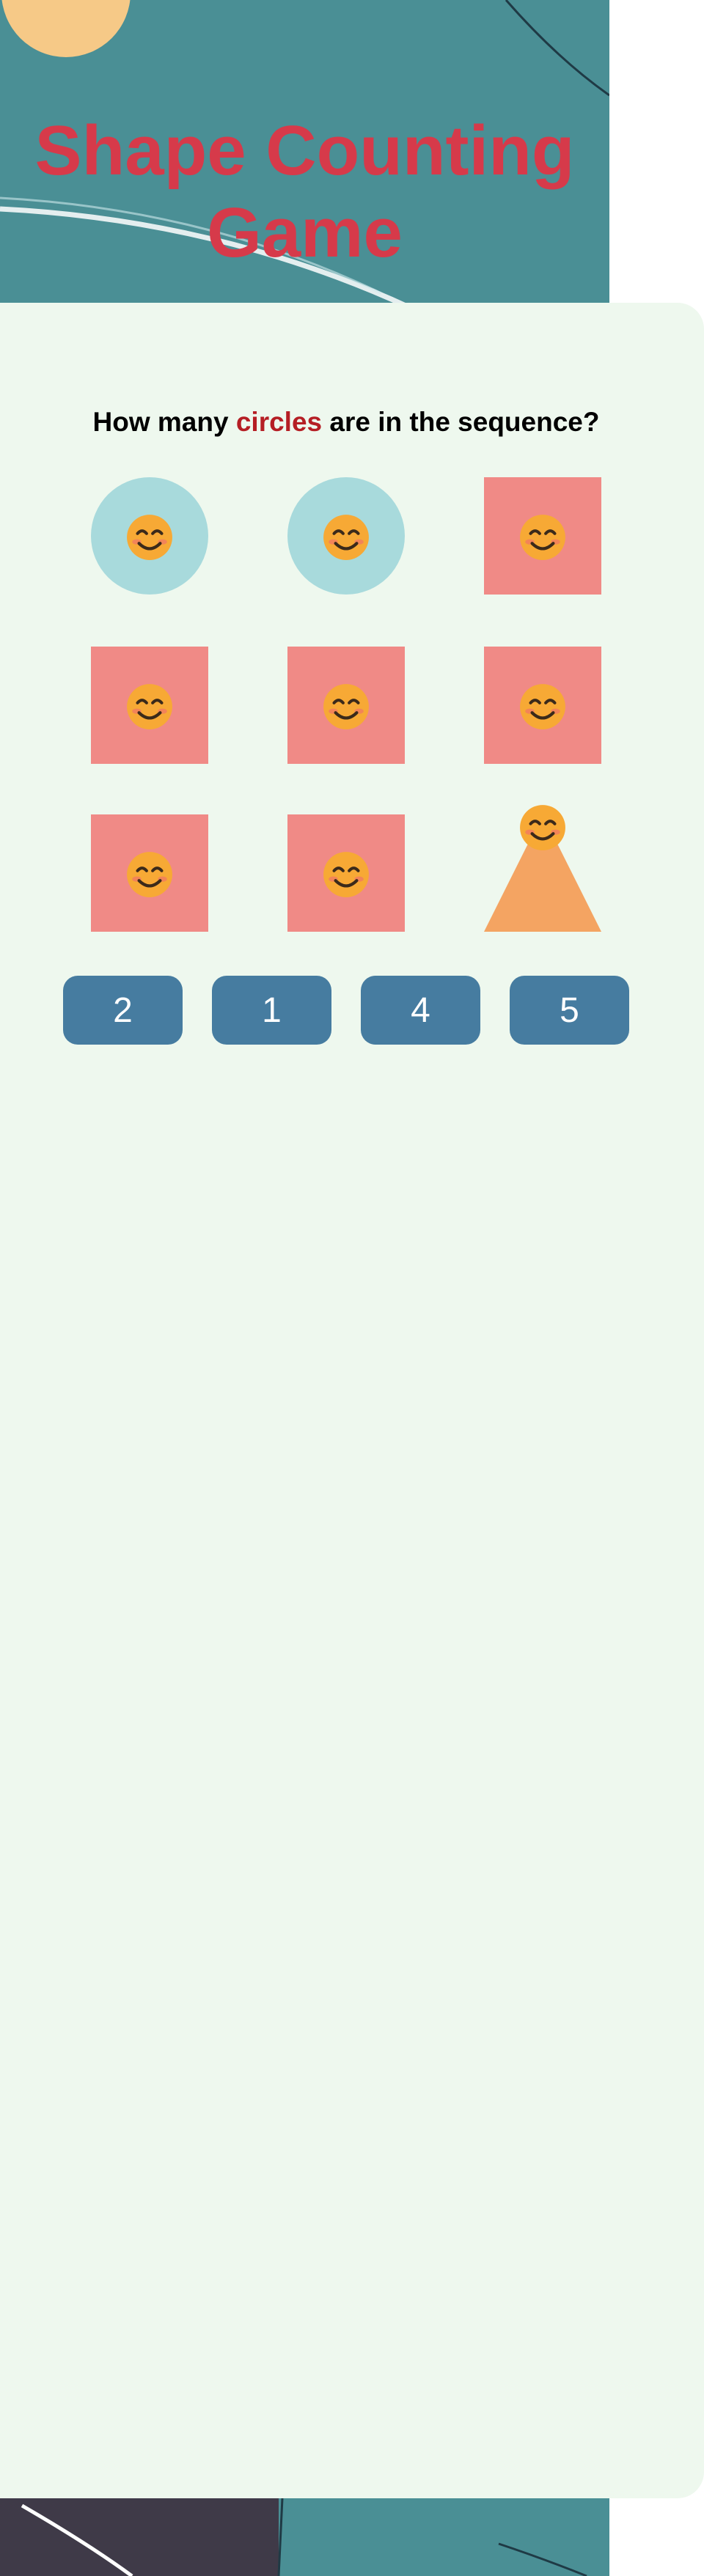 This screenshot has width=704, height=2576. Describe the element at coordinates (160, 422) in the screenshot. I see `question-prefix: How many` at that location.